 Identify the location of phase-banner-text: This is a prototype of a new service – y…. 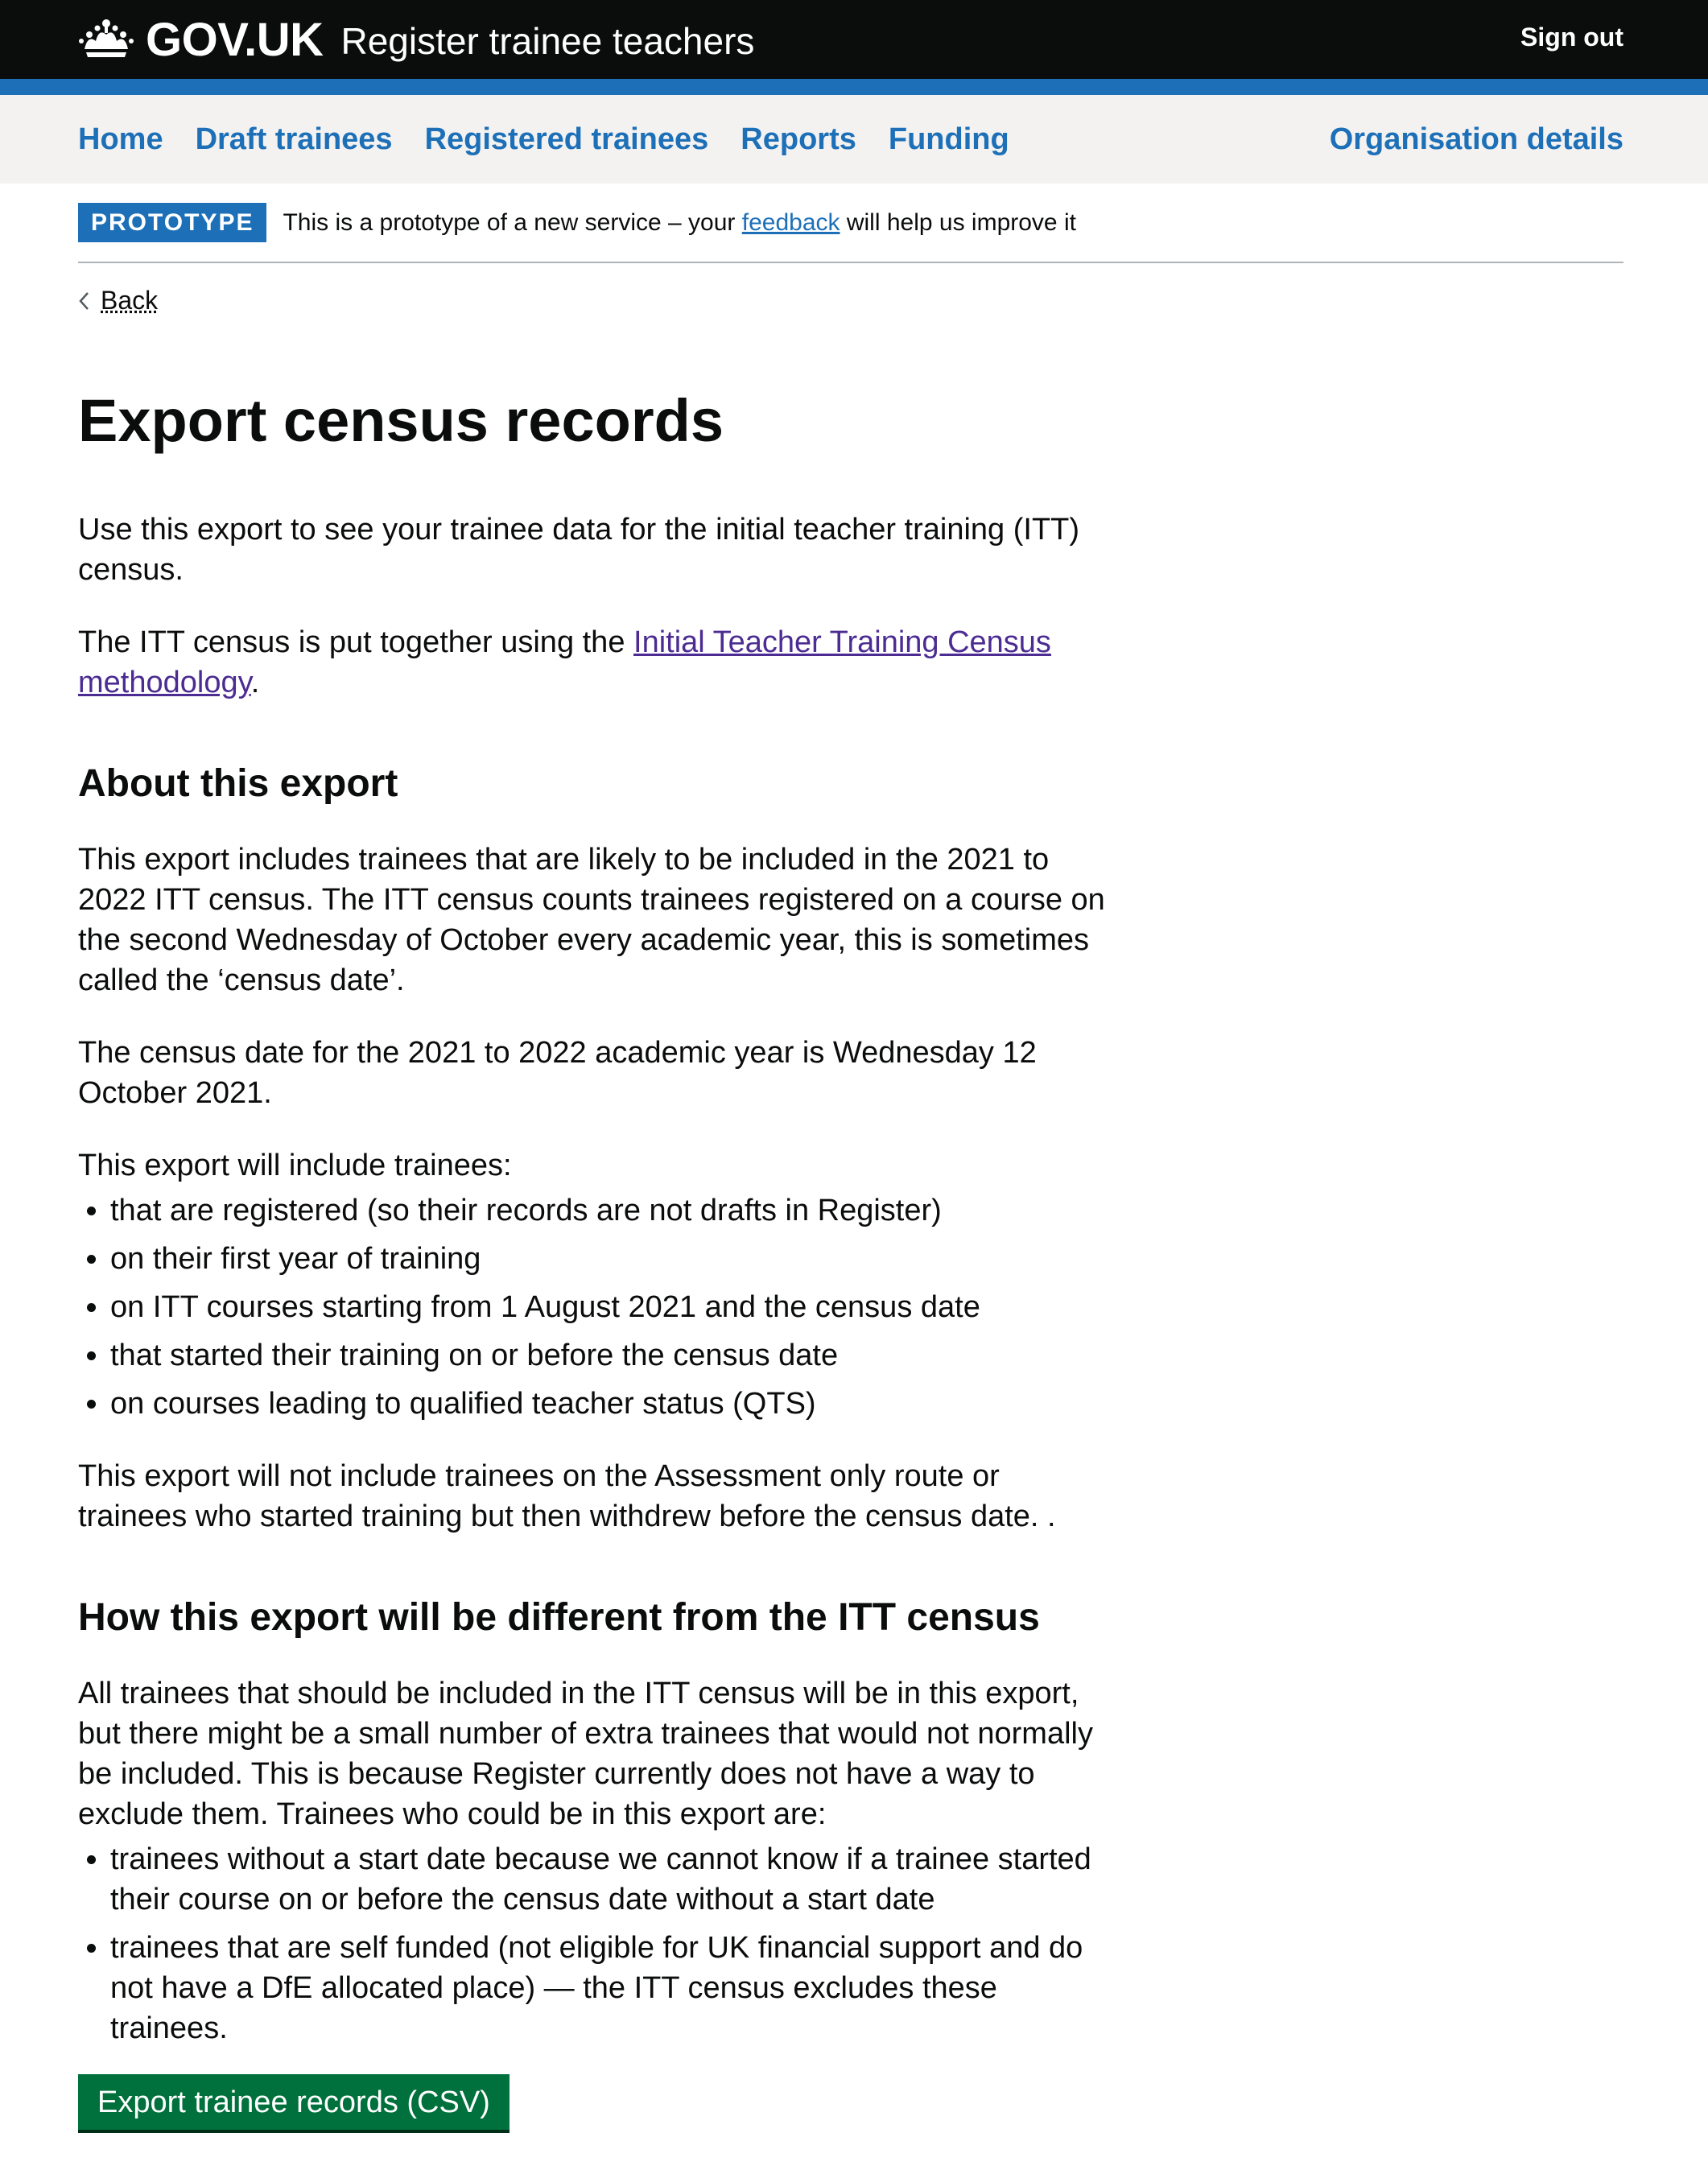
(679, 223).